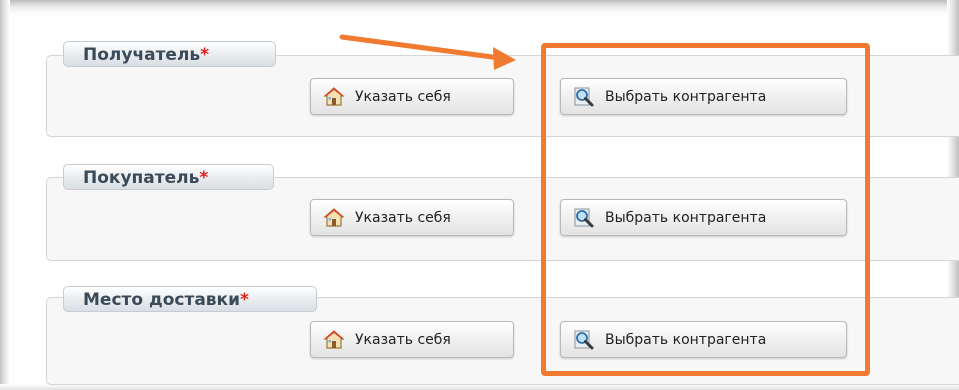 Image resolution: width=959 pixels, height=390 pixels. I want to click on delivery-specify-self-button: Указать себя, so click(412, 339).